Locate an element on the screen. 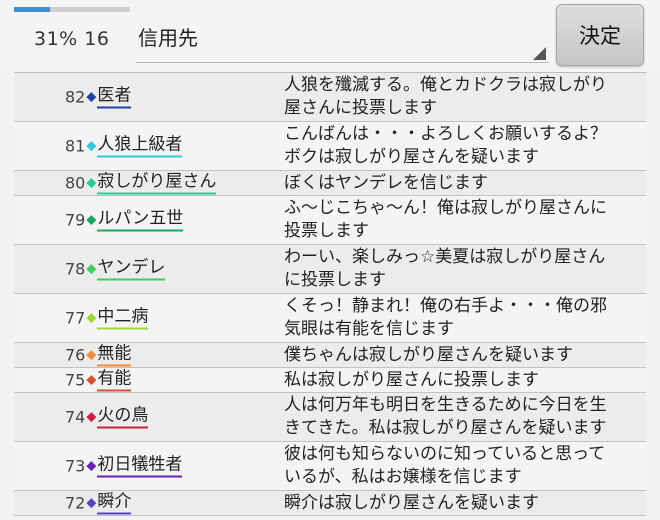 The image size is (660, 520). player-name: 無能 is located at coordinates (114, 355).